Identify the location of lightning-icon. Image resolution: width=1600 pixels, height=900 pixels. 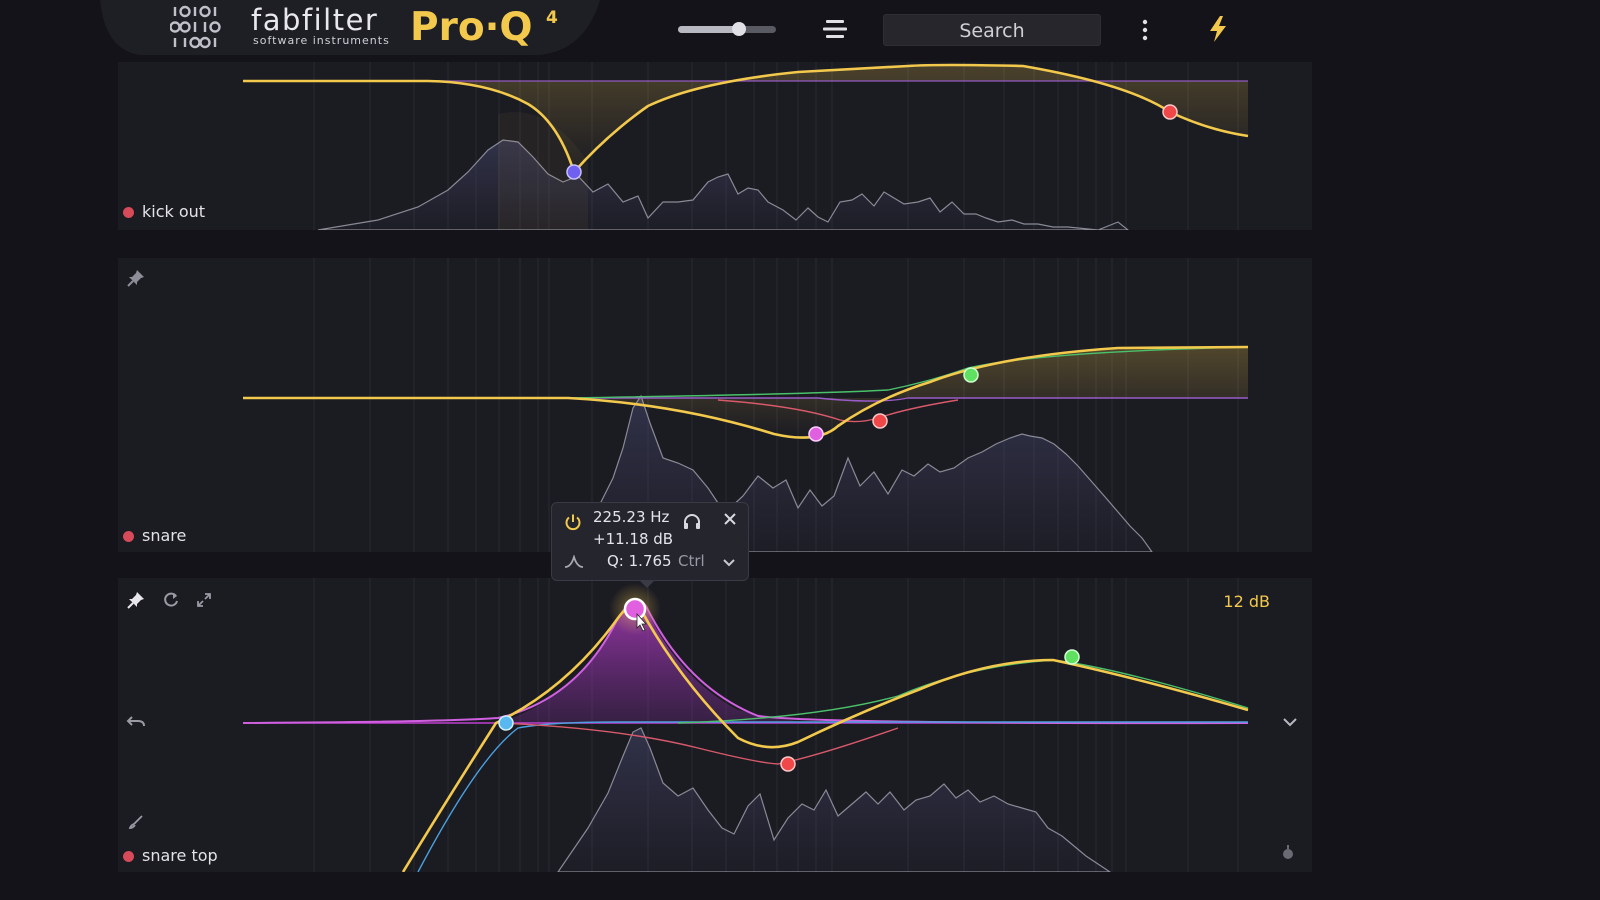
(1218, 29).